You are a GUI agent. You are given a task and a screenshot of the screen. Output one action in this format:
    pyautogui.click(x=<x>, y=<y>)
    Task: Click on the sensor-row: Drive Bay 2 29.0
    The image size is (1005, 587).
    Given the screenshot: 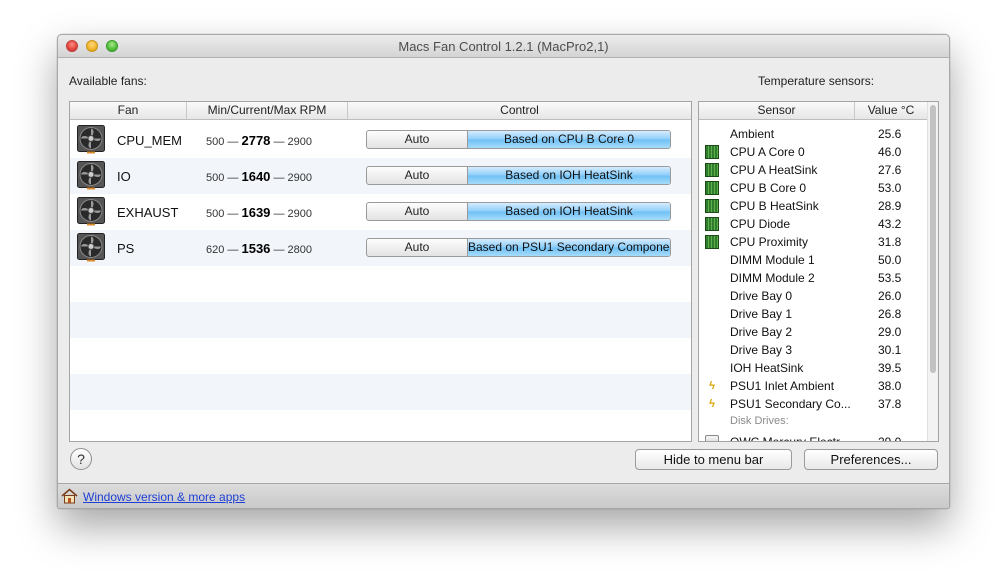 What is the action you would take?
    pyautogui.click(x=813, y=332)
    